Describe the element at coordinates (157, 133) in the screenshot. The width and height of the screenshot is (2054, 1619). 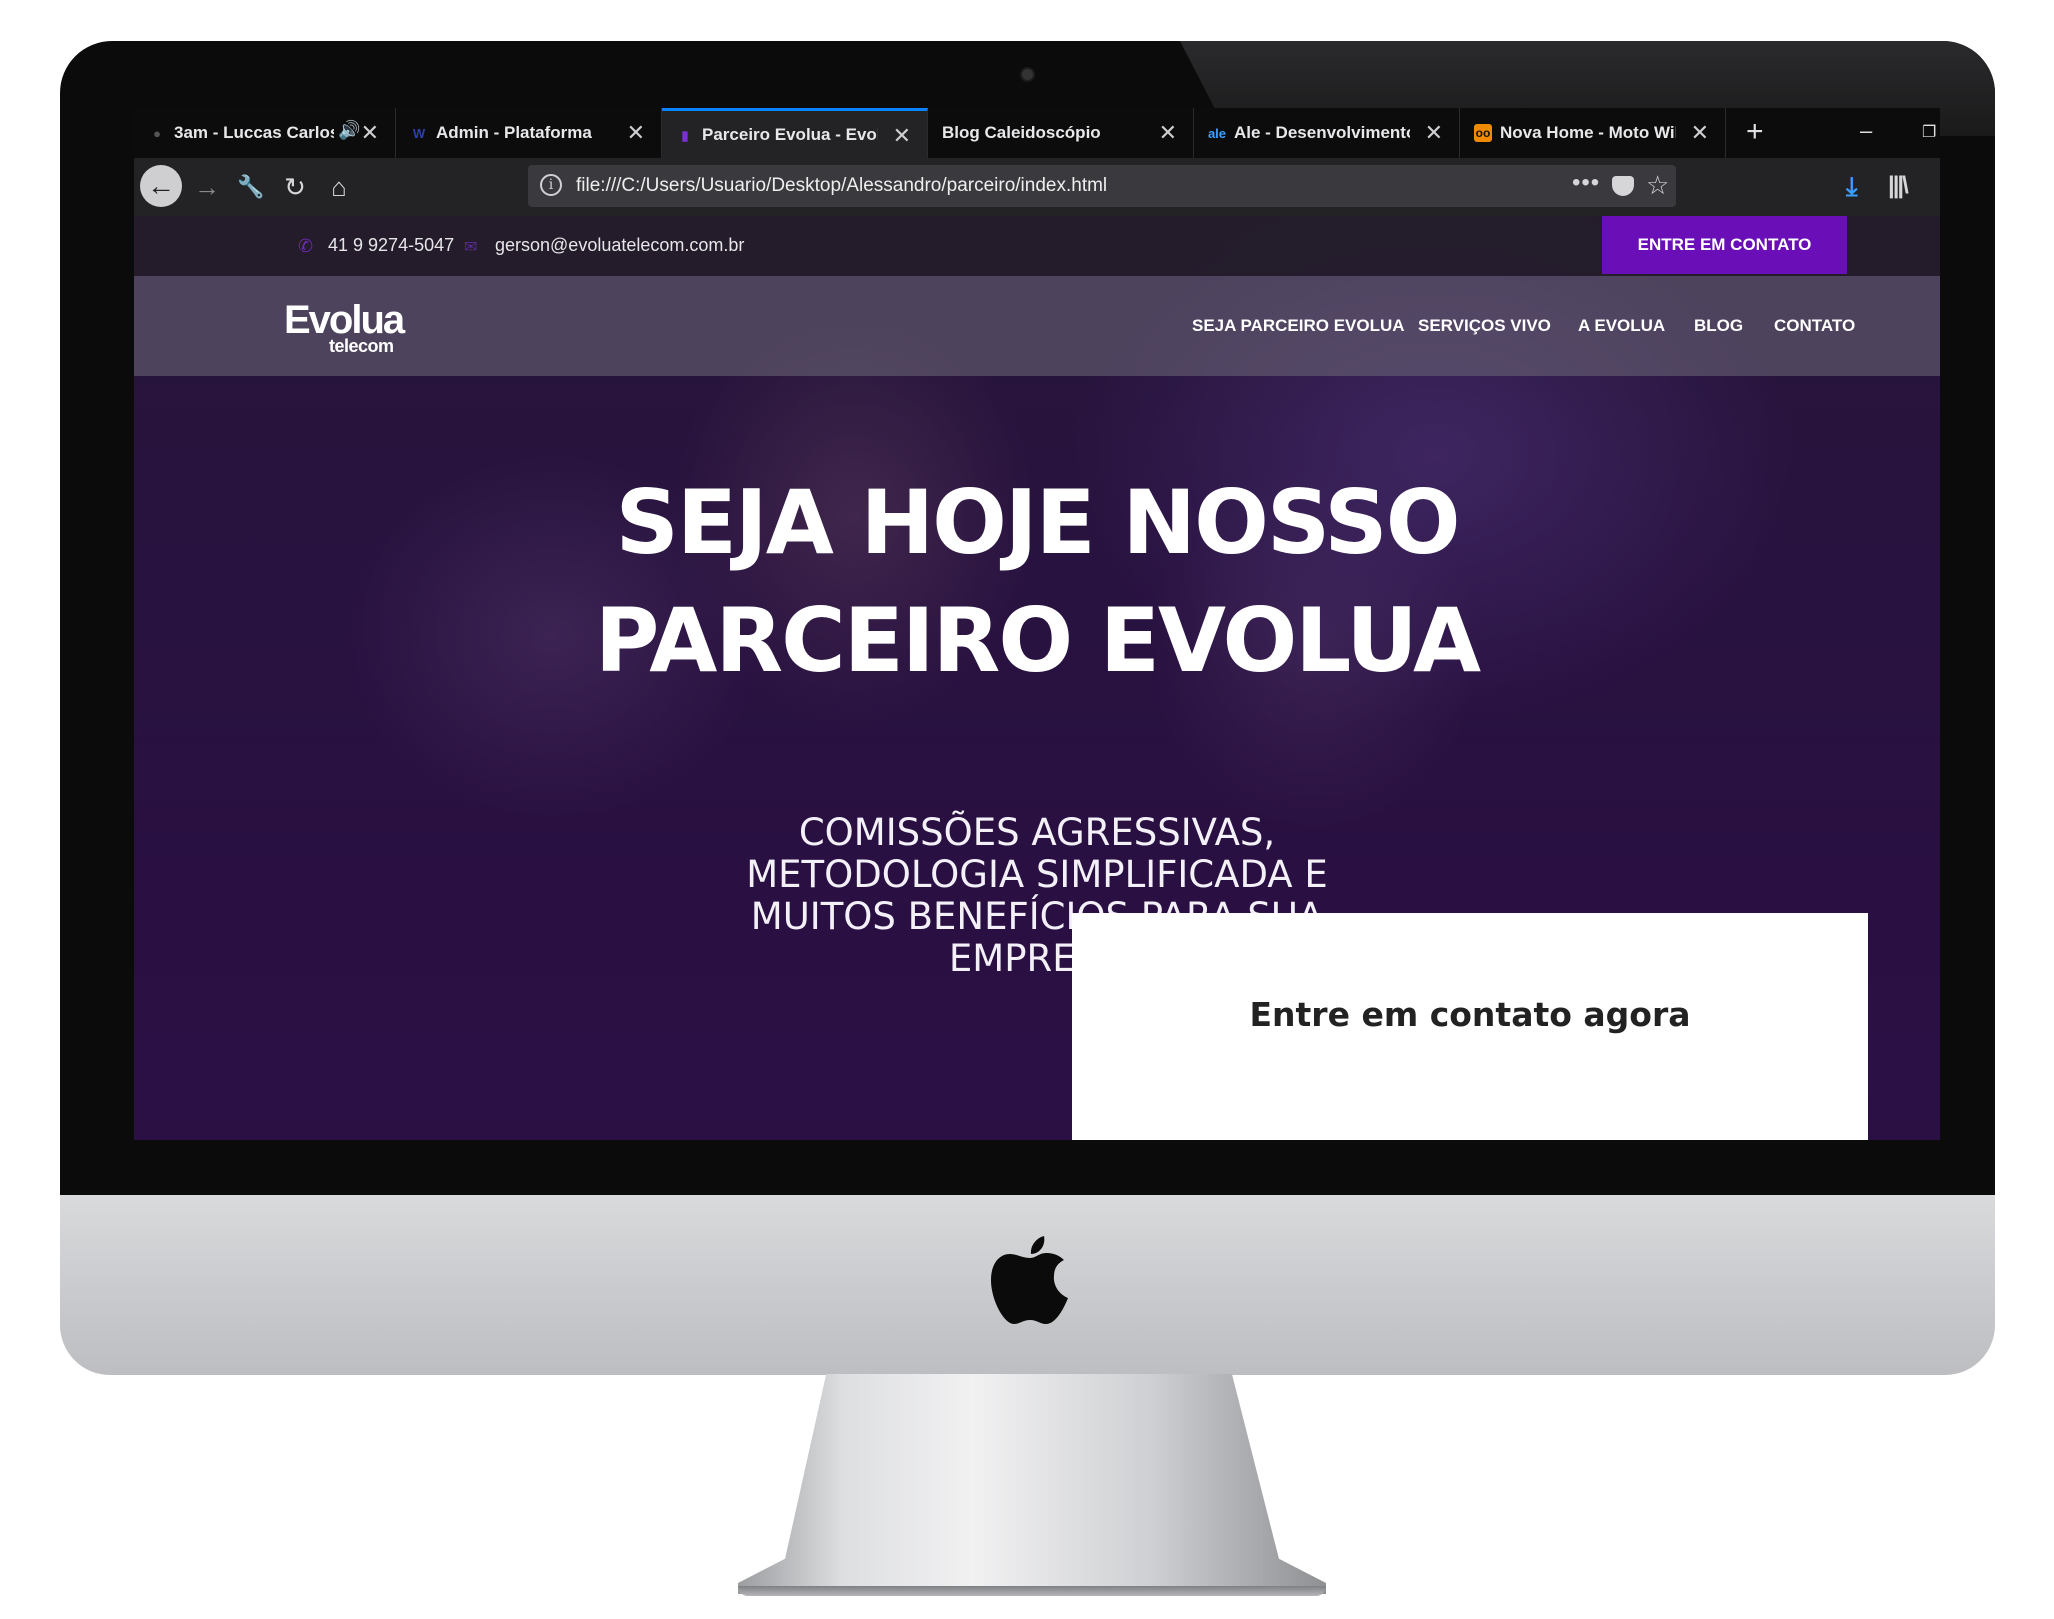
I see `tab-favicon: ●` at that location.